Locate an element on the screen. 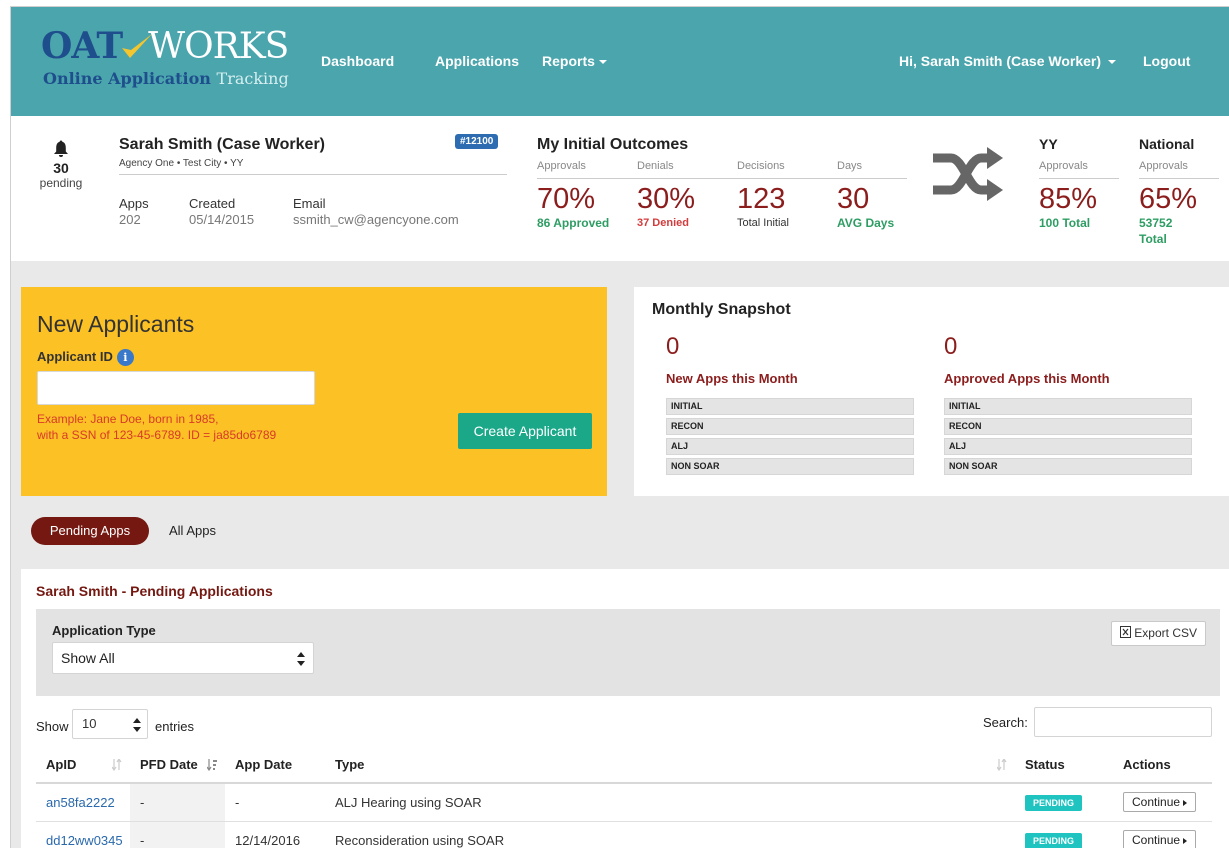 The height and width of the screenshot is (848, 1229). pending-label: pending is located at coordinates (61, 183).